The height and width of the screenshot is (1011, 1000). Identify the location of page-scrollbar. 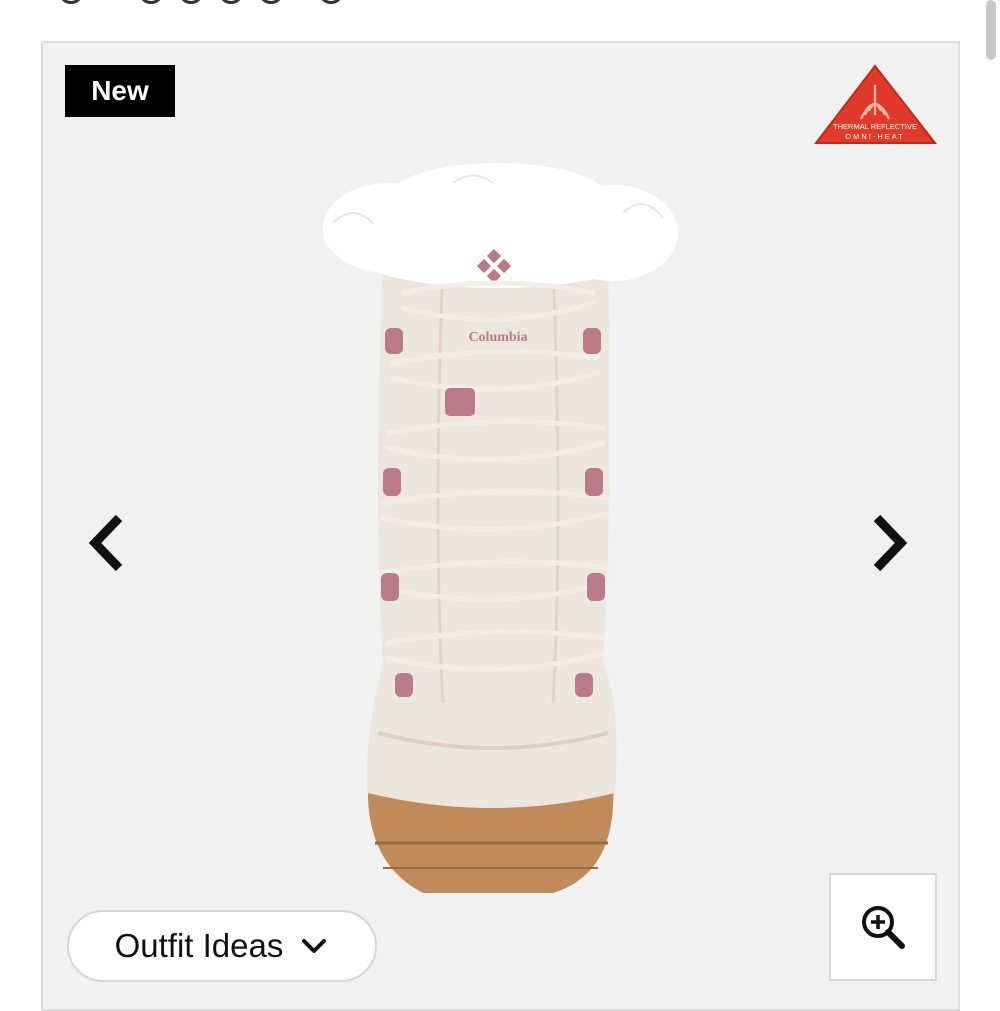
(991, 30).